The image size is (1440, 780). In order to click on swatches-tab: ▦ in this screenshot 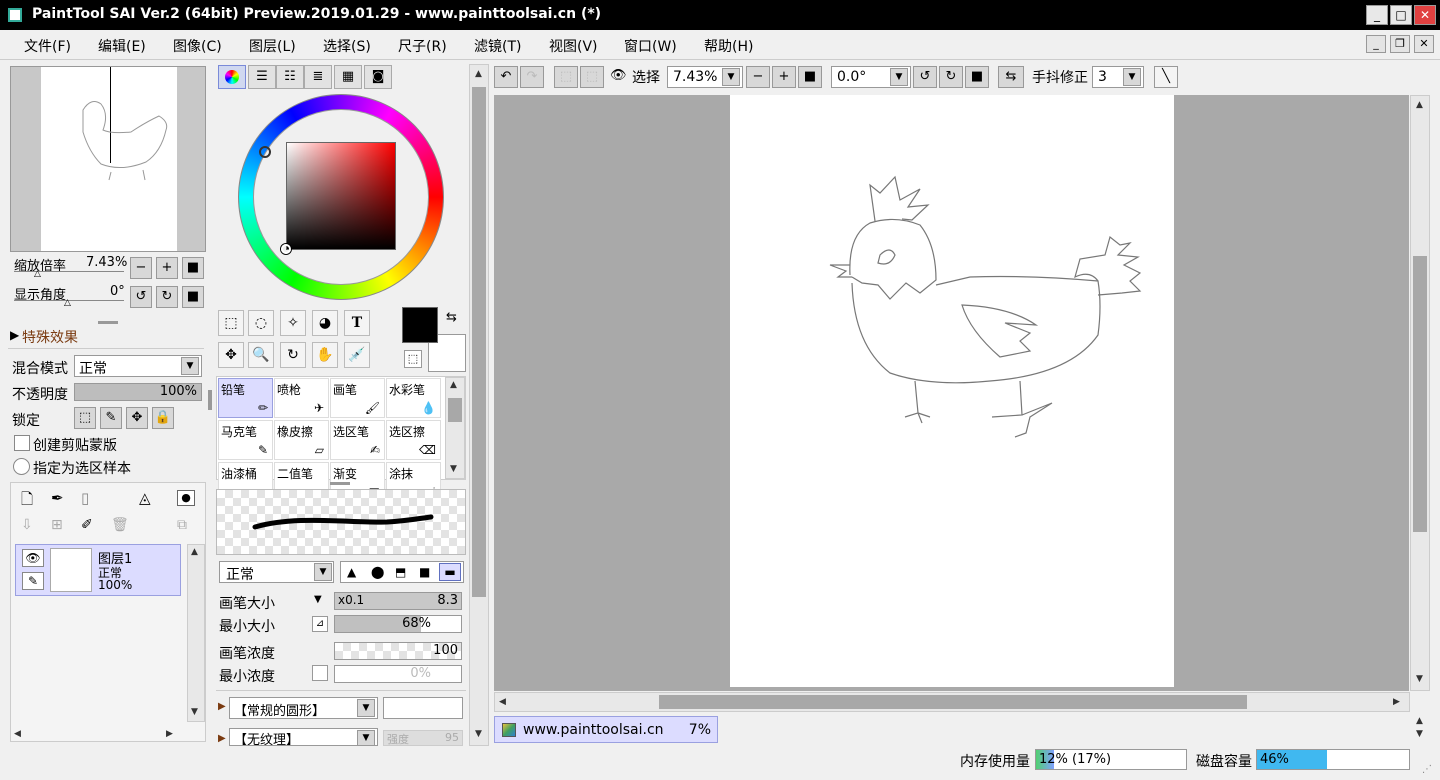, I will do `click(348, 77)`.